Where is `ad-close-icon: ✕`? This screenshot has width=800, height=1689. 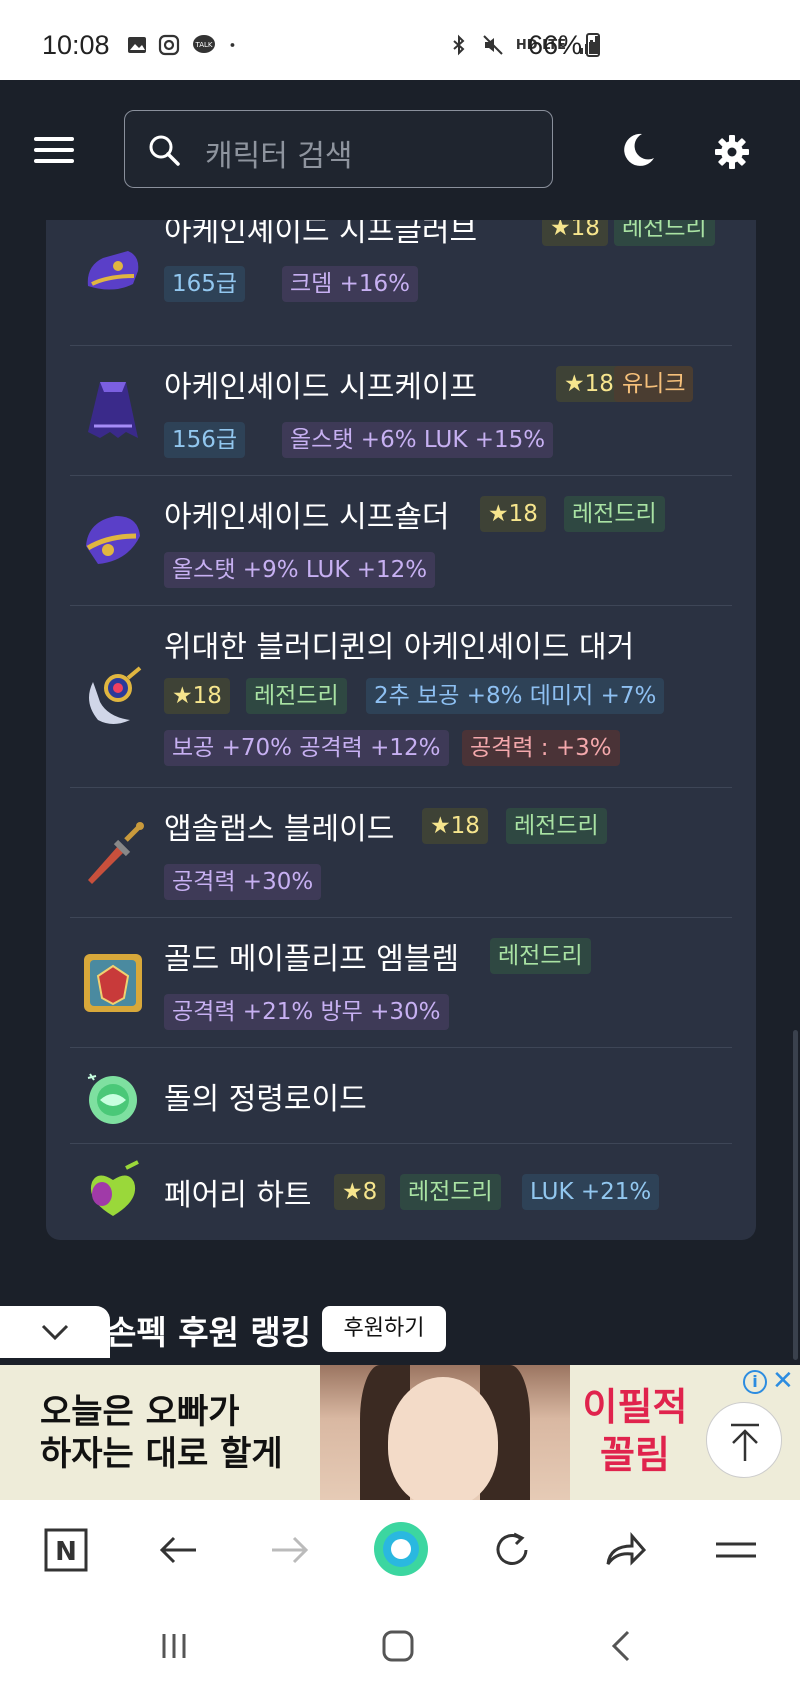
ad-close-icon: ✕ is located at coordinates (783, 1381).